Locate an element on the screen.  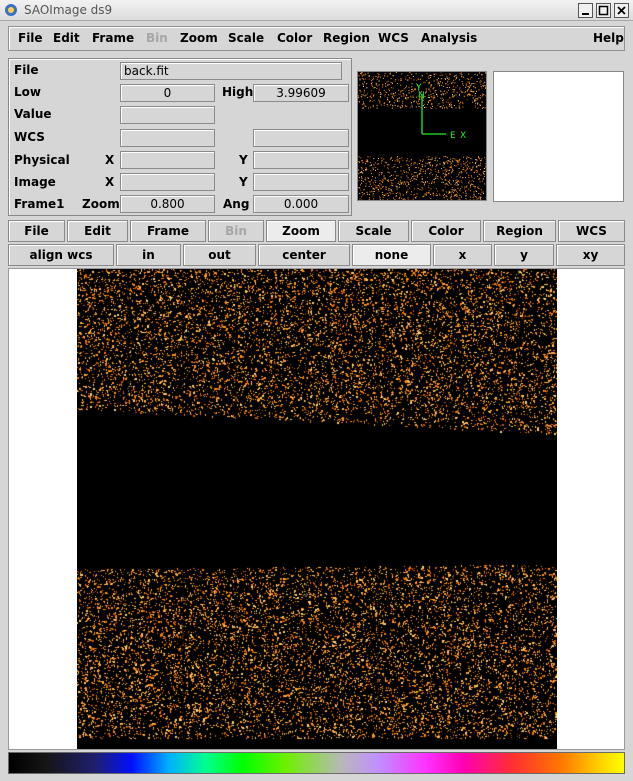
image-y-field is located at coordinates (301, 182).